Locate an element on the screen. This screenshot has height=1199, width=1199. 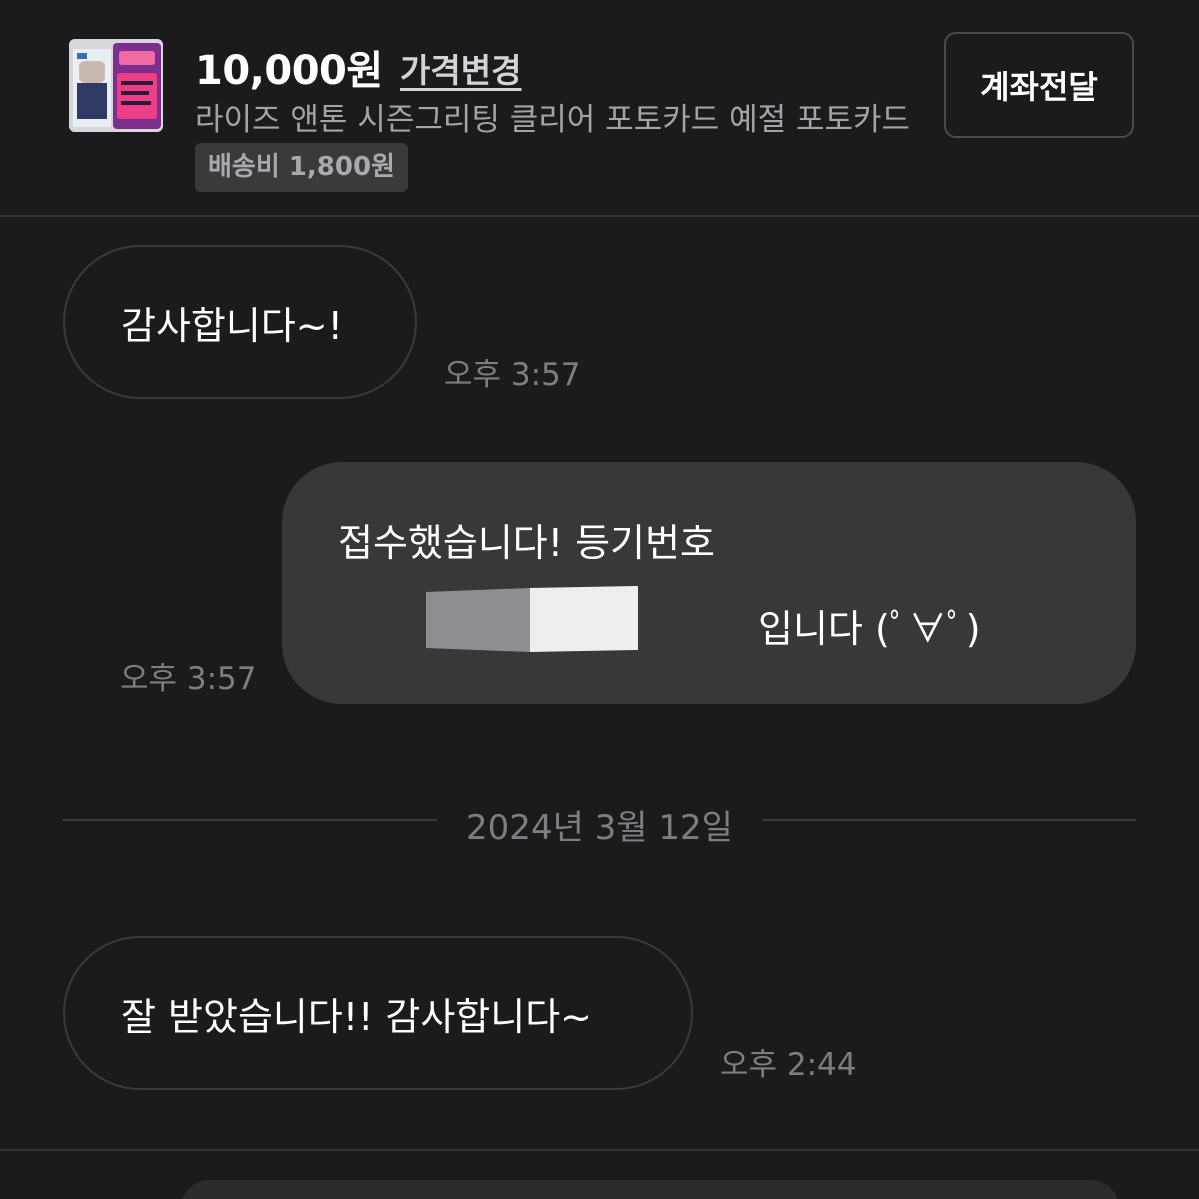
input-divider is located at coordinates (599, 1150).